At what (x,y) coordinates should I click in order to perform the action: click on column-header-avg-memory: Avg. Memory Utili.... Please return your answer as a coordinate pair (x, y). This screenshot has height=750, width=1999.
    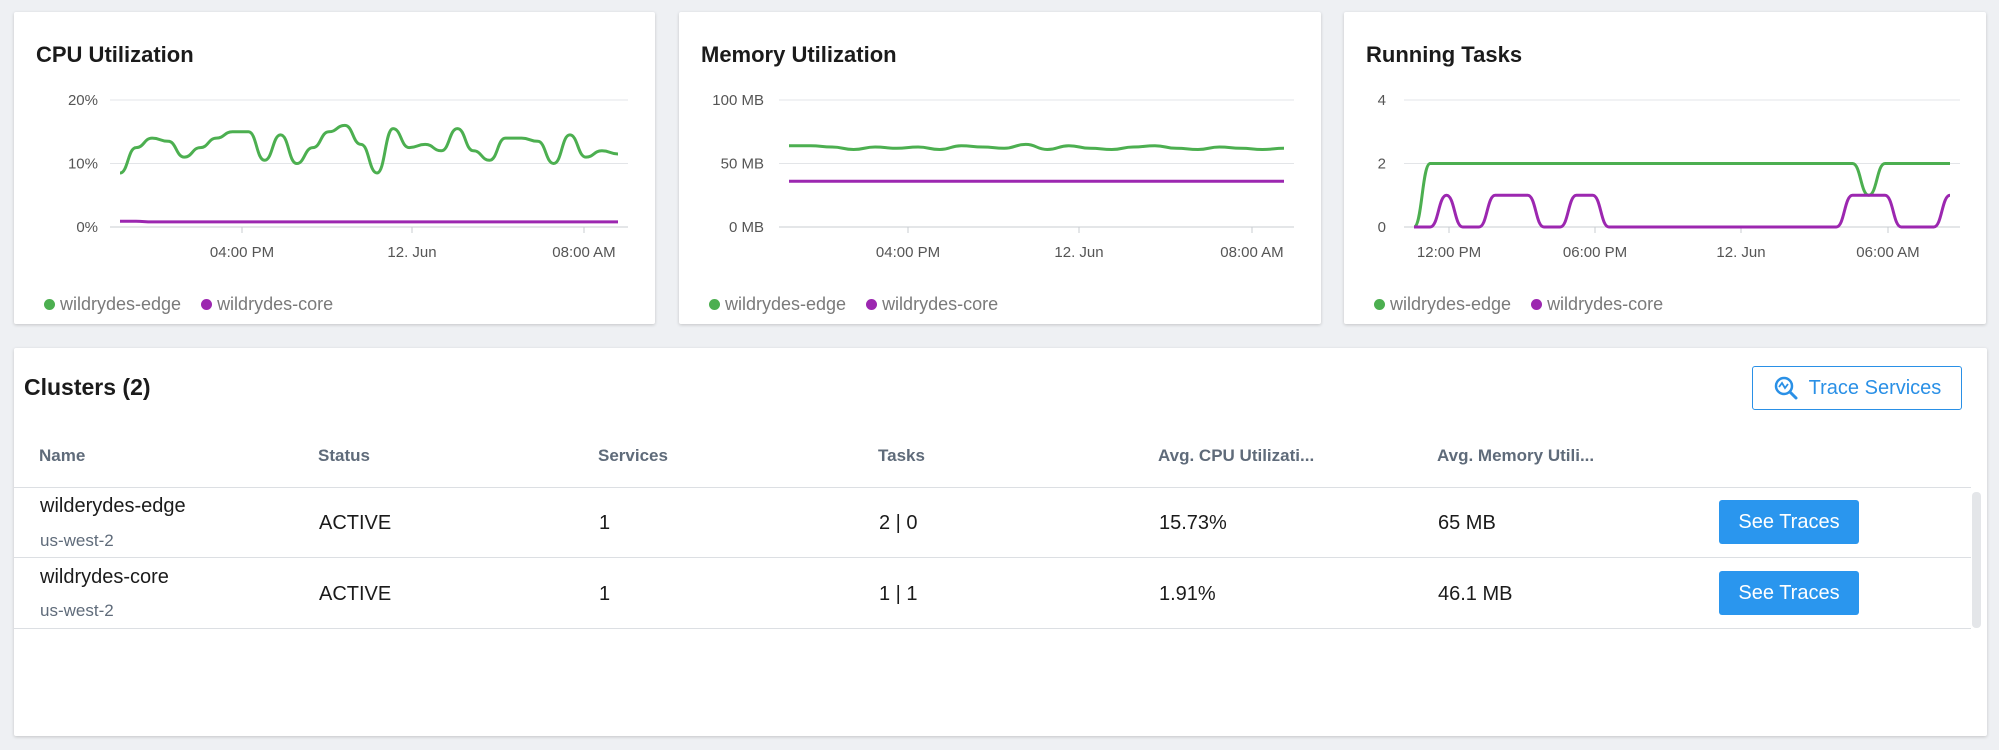
    Looking at the image, I should click on (1515, 456).